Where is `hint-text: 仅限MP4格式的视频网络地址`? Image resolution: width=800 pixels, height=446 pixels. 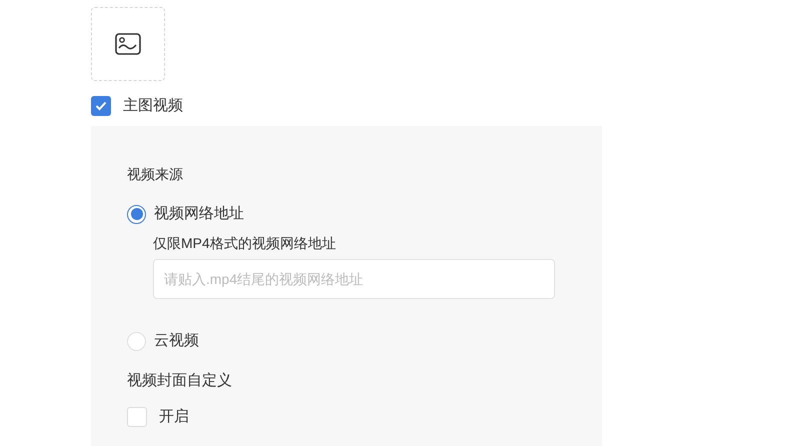 hint-text: 仅限MP4格式的视频网络地址 is located at coordinates (245, 243).